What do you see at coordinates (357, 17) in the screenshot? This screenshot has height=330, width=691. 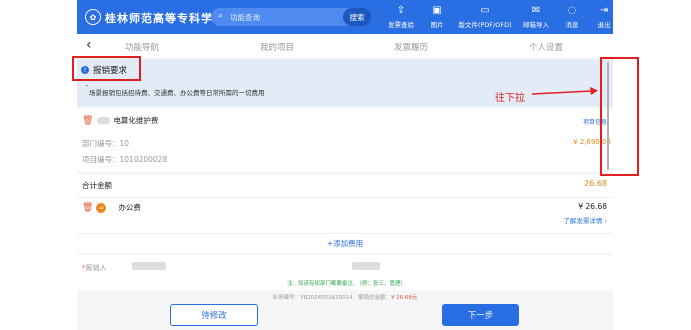 I see `search-button: 搜索` at bounding box center [357, 17].